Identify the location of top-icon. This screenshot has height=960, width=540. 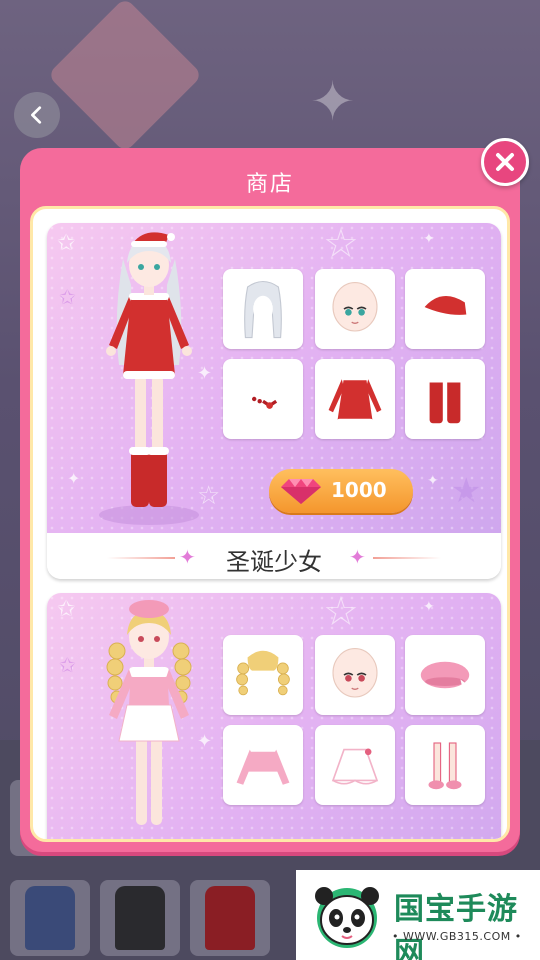
(263, 765).